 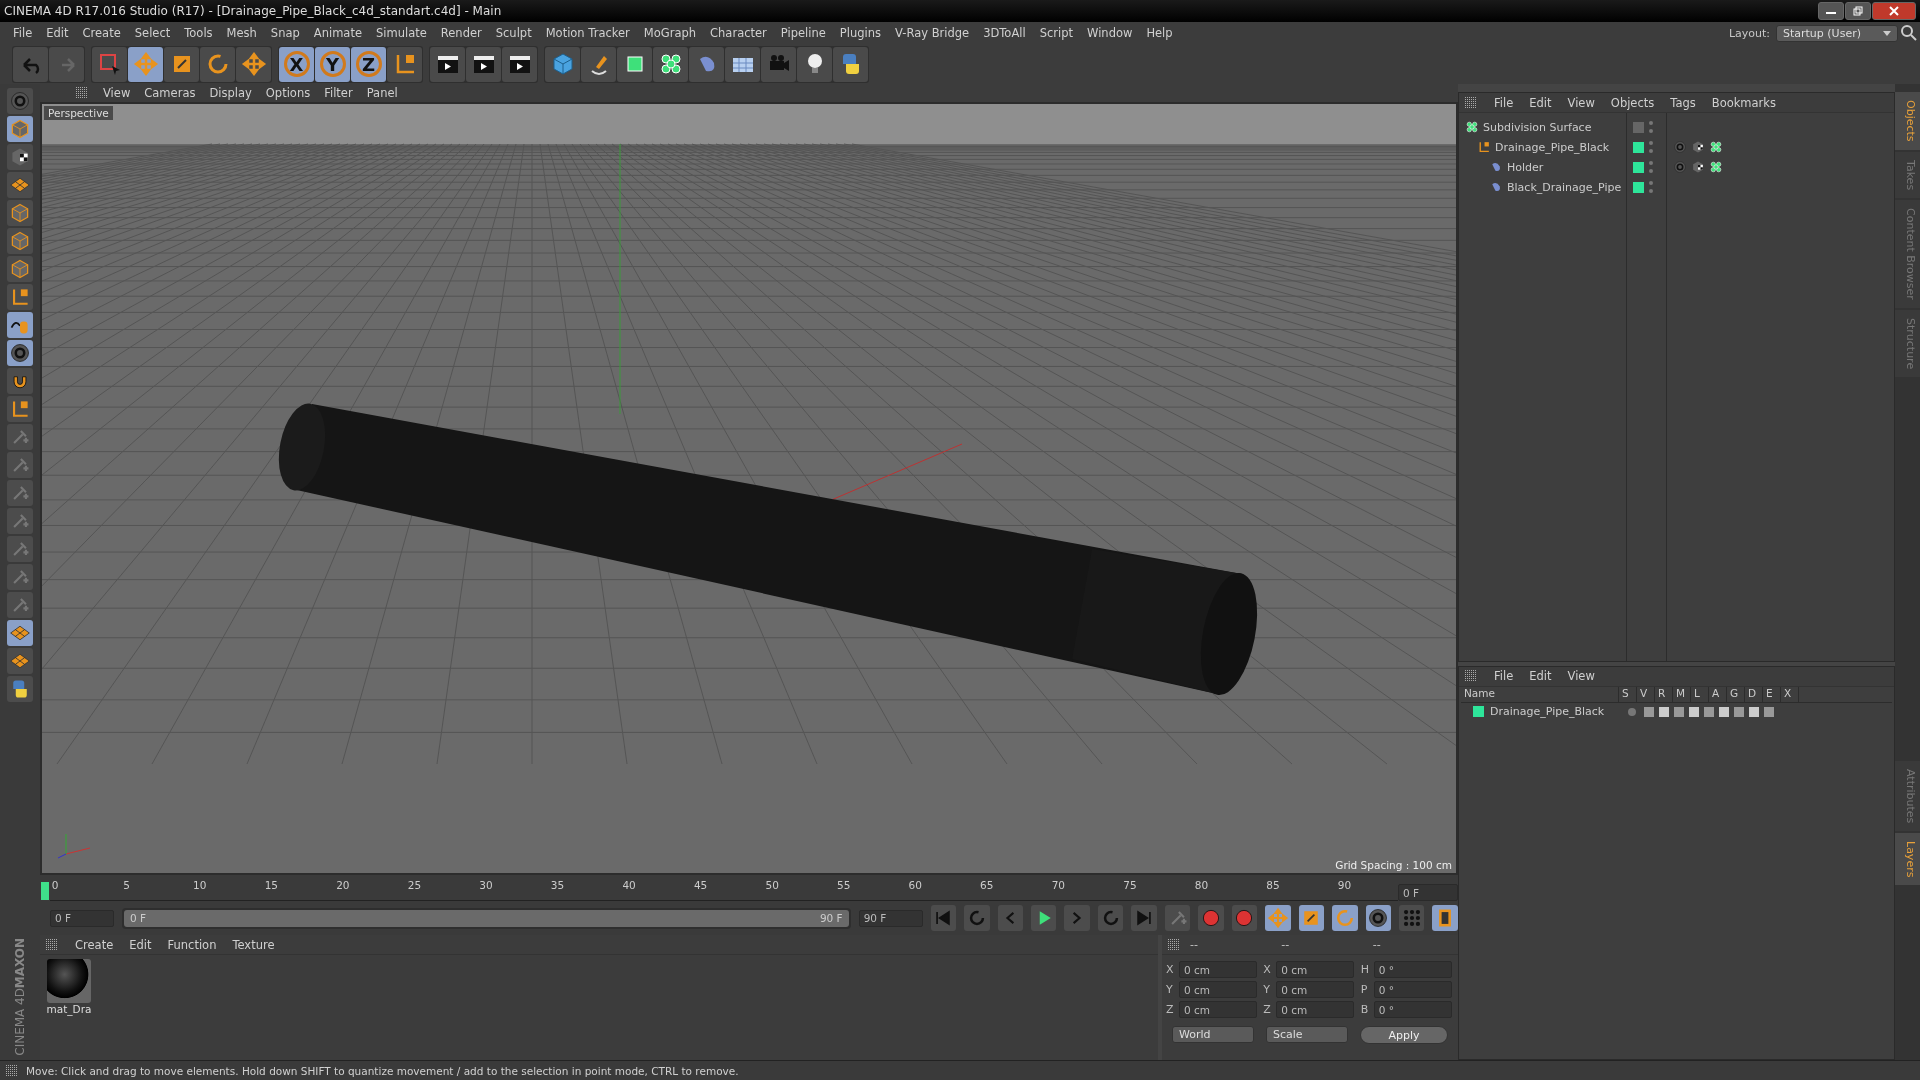 What do you see at coordinates (20, 381) in the screenshot?
I see `magnet-button` at bounding box center [20, 381].